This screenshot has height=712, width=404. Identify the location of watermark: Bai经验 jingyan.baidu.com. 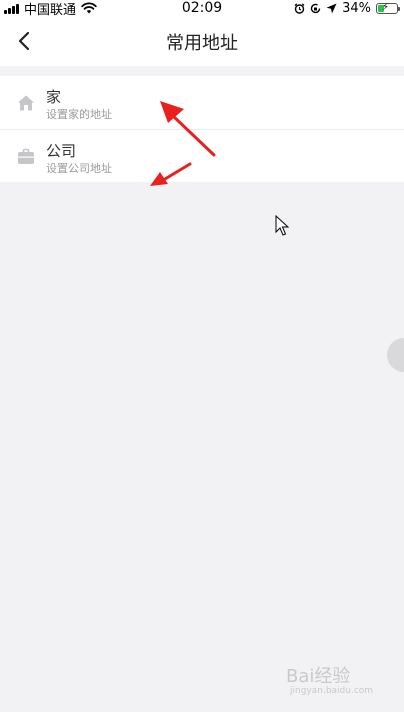
(329, 679).